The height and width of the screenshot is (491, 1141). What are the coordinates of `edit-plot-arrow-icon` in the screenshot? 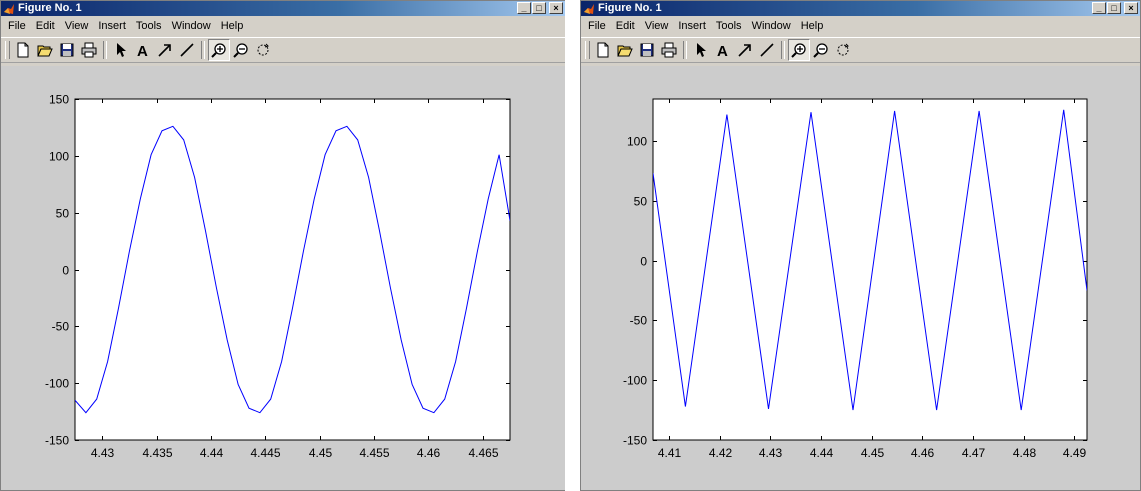 It's located at (121, 50).